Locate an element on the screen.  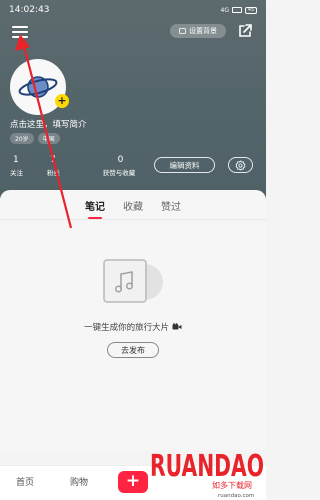
set-background-button: 设置背景 is located at coordinates (198, 31).